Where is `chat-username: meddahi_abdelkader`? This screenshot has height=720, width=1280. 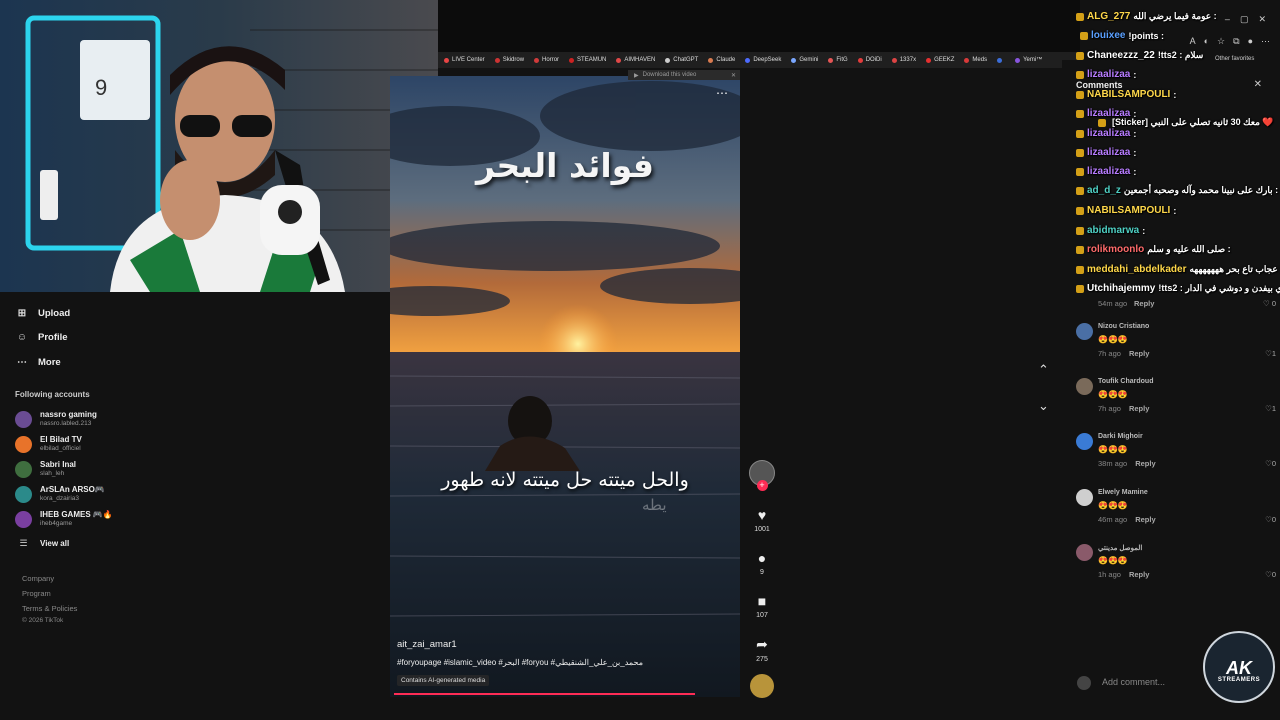 chat-username: meddahi_abdelkader is located at coordinates (1137, 269).